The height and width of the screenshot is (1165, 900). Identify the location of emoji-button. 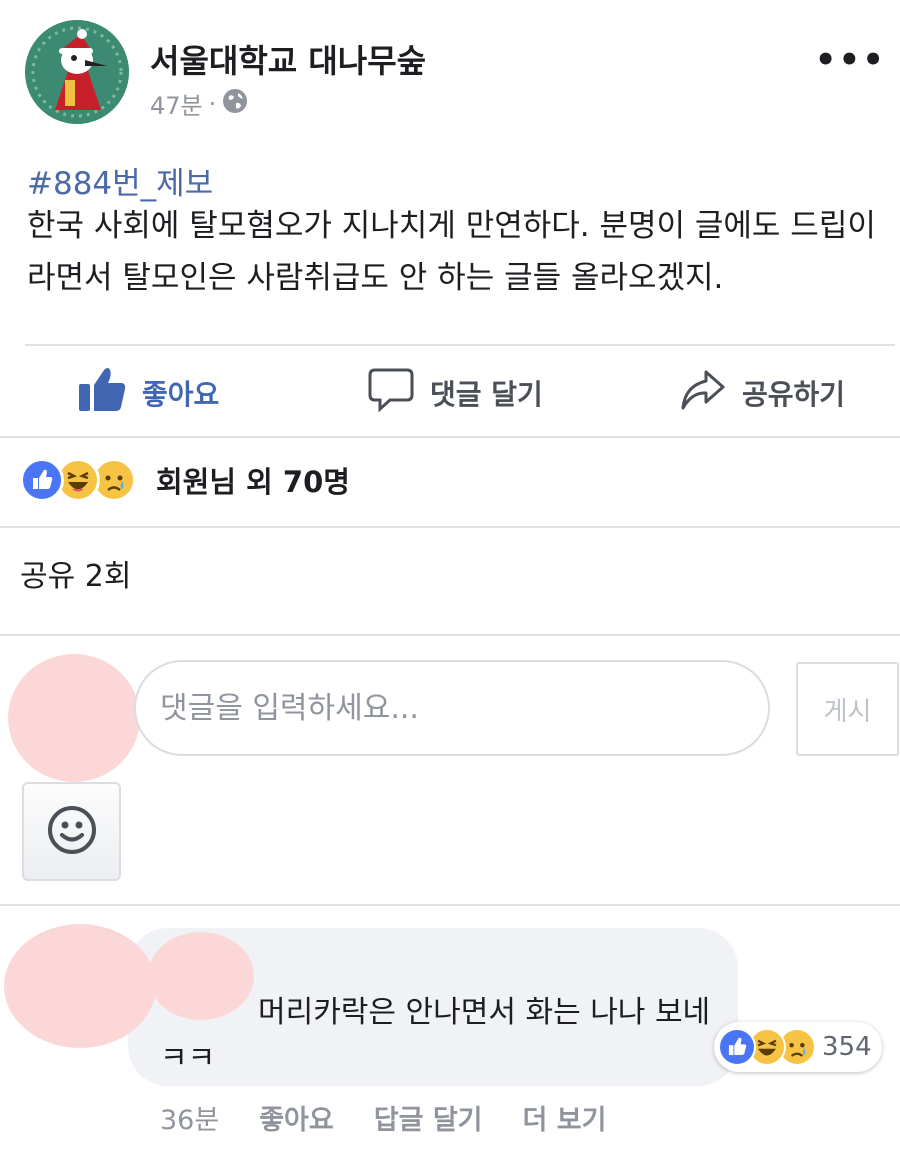
(71, 831).